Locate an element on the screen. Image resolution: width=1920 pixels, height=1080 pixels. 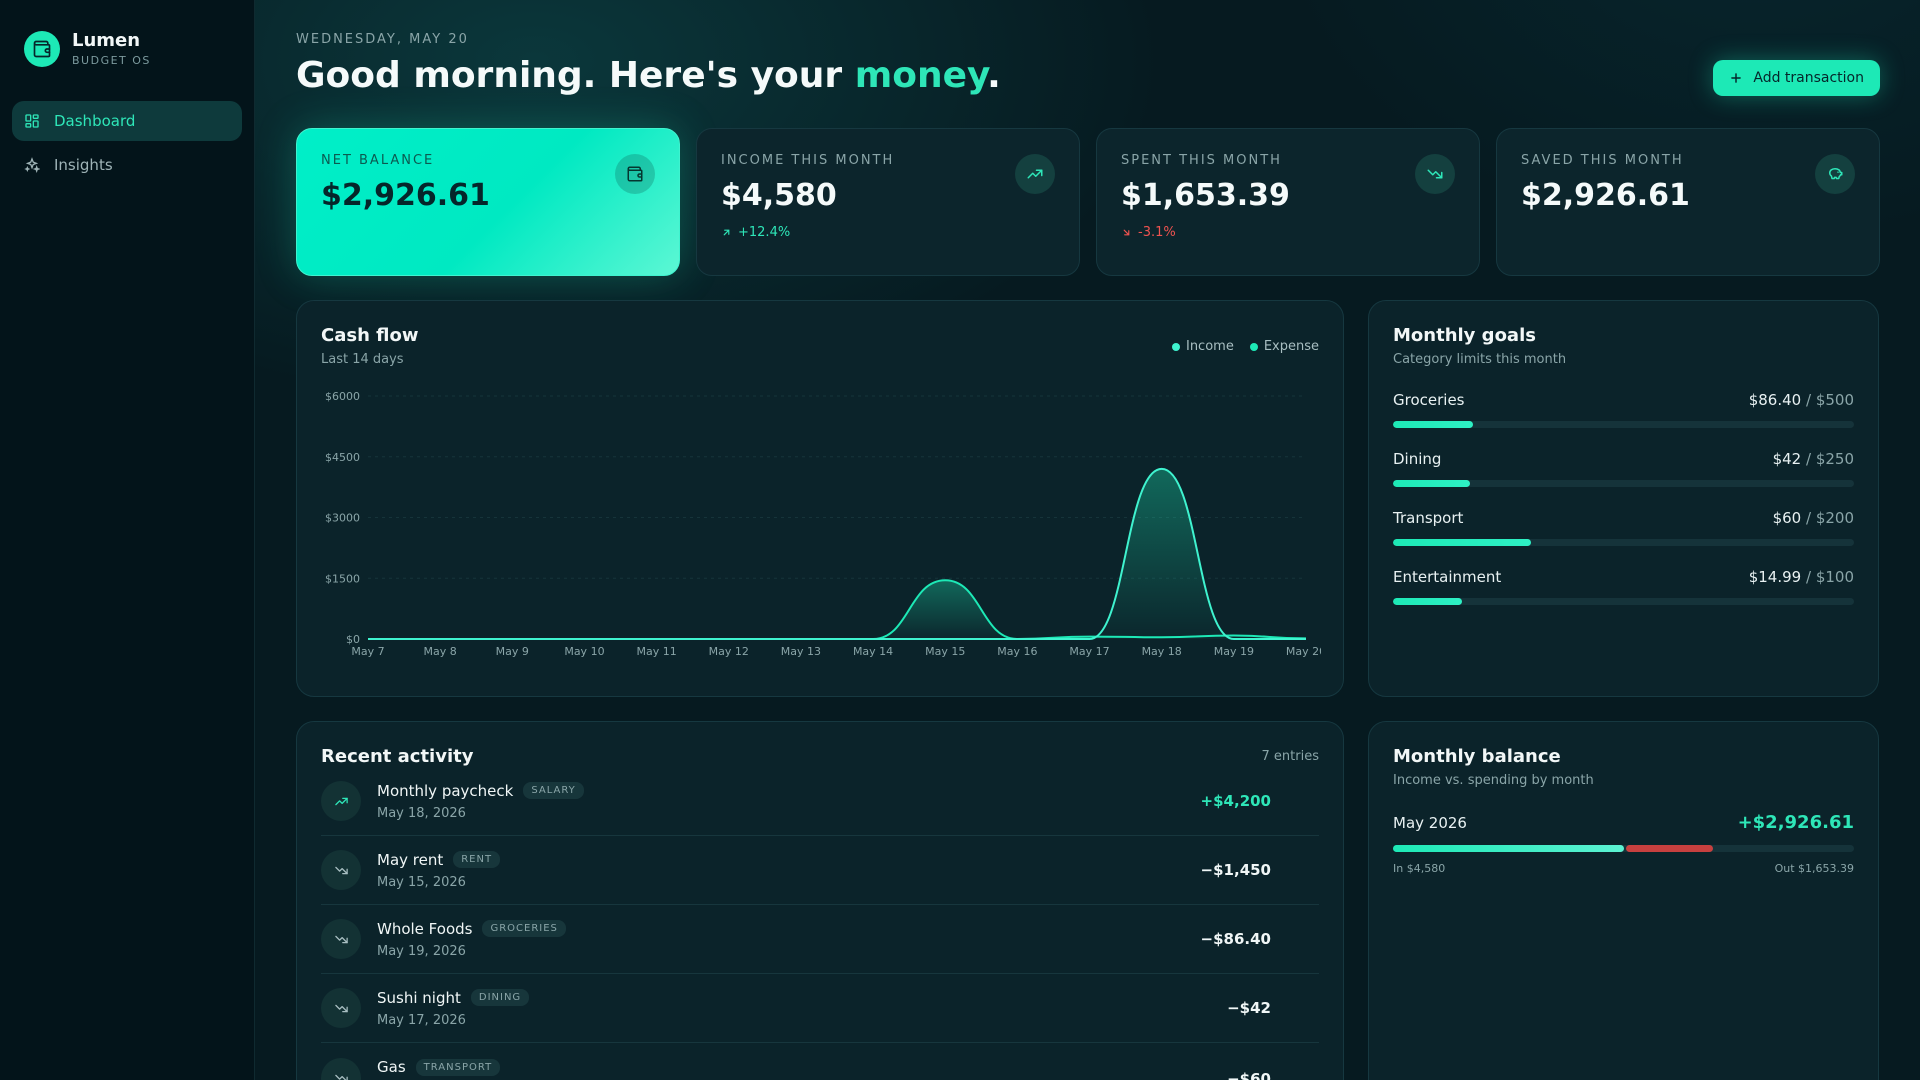
x-tick-label: May 19 is located at coordinates (1234, 651).